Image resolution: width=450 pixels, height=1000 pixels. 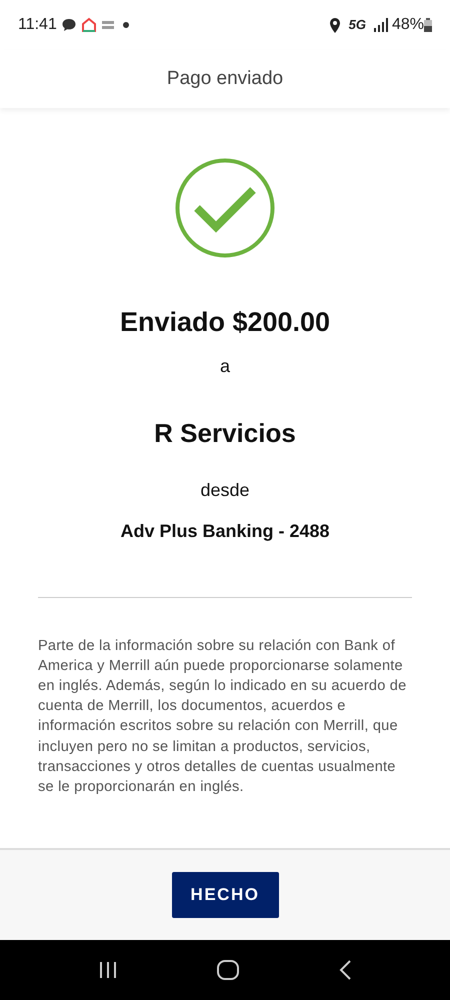 I want to click on checkmark-icon, so click(x=225, y=208).